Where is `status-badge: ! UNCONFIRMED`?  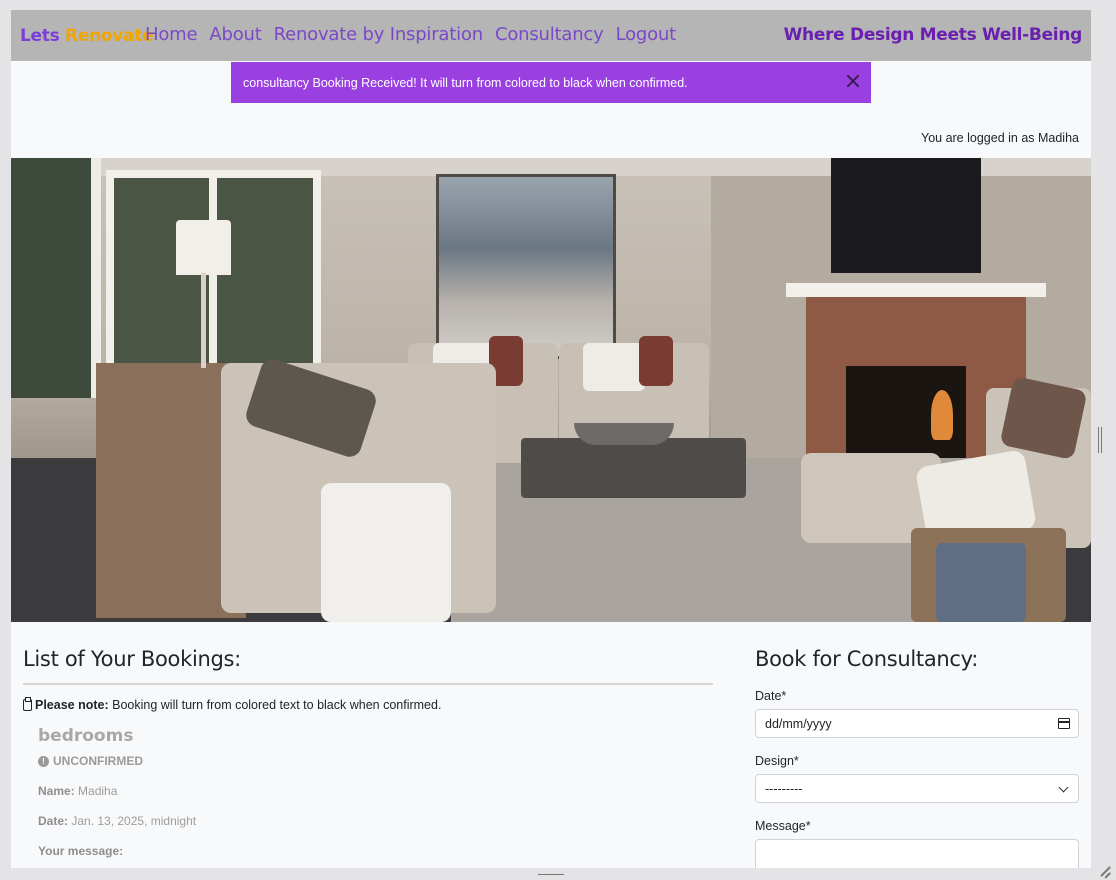
status-badge: ! UNCONFIRMED is located at coordinates (375, 761).